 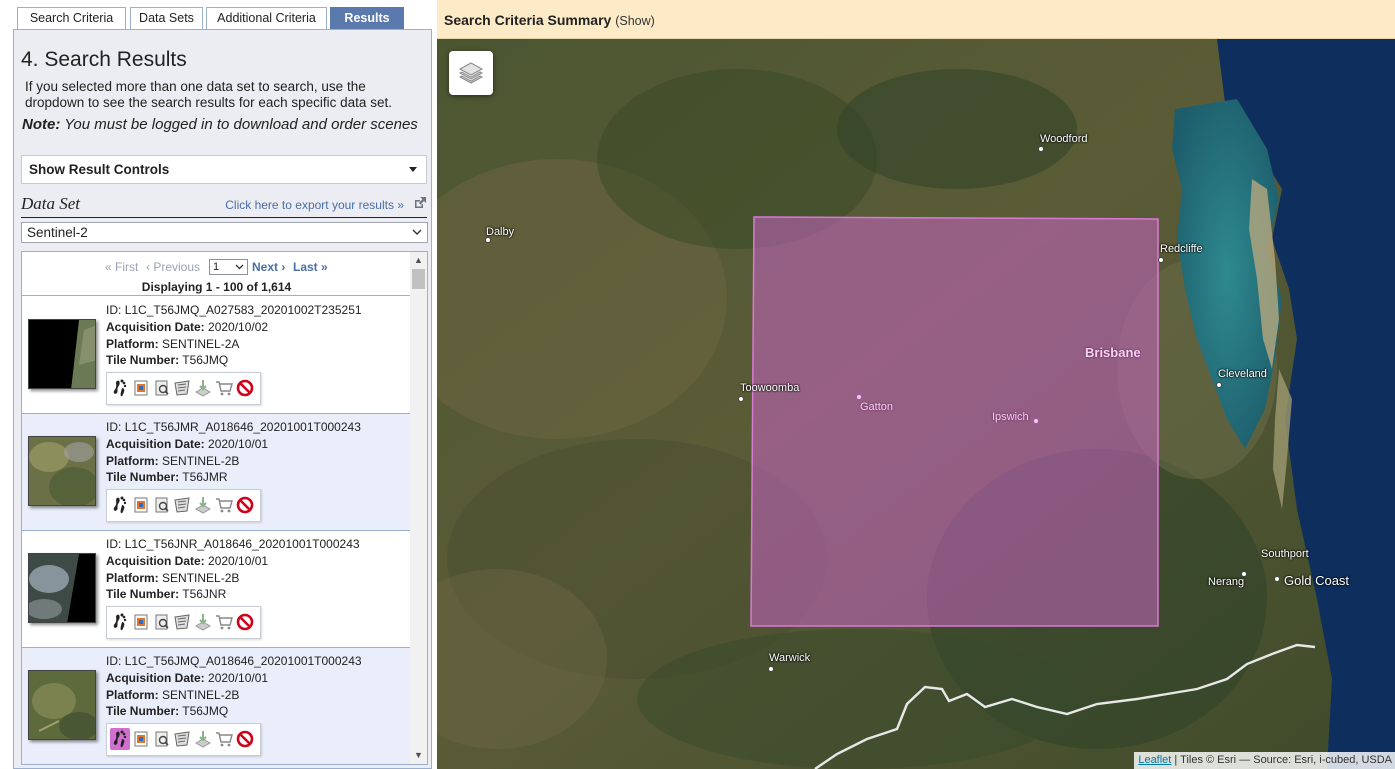 What do you see at coordinates (99, 169) in the screenshot?
I see `show-result-controls-label: Show Result Controls` at bounding box center [99, 169].